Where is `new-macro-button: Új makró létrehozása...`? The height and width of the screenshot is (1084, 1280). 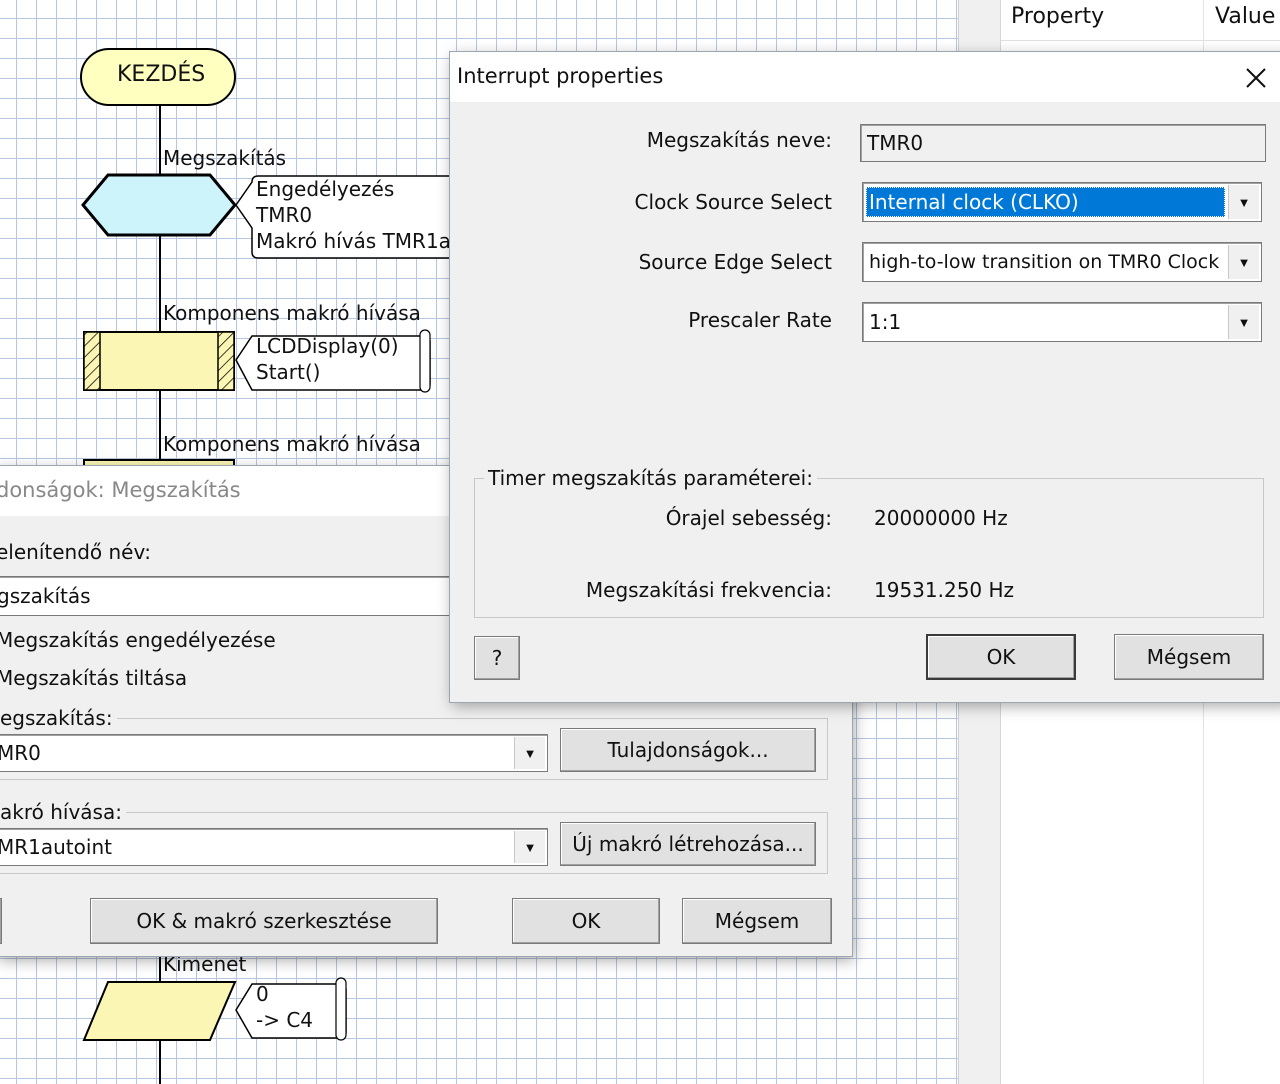
new-macro-button: Új makró létrehozása... is located at coordinates (688, 844).